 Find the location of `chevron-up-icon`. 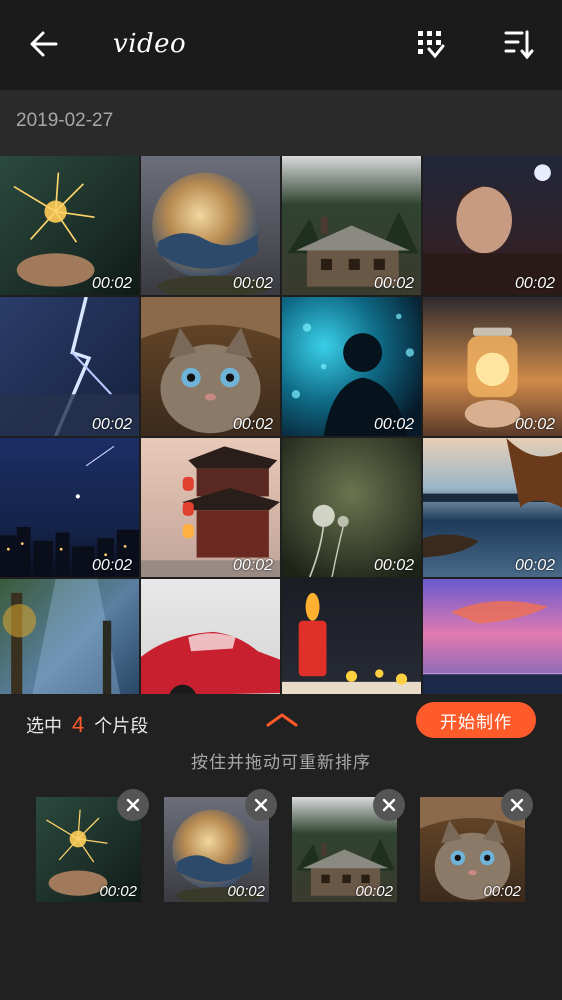

chevron-up-icon is located at coordinates (282, 719).